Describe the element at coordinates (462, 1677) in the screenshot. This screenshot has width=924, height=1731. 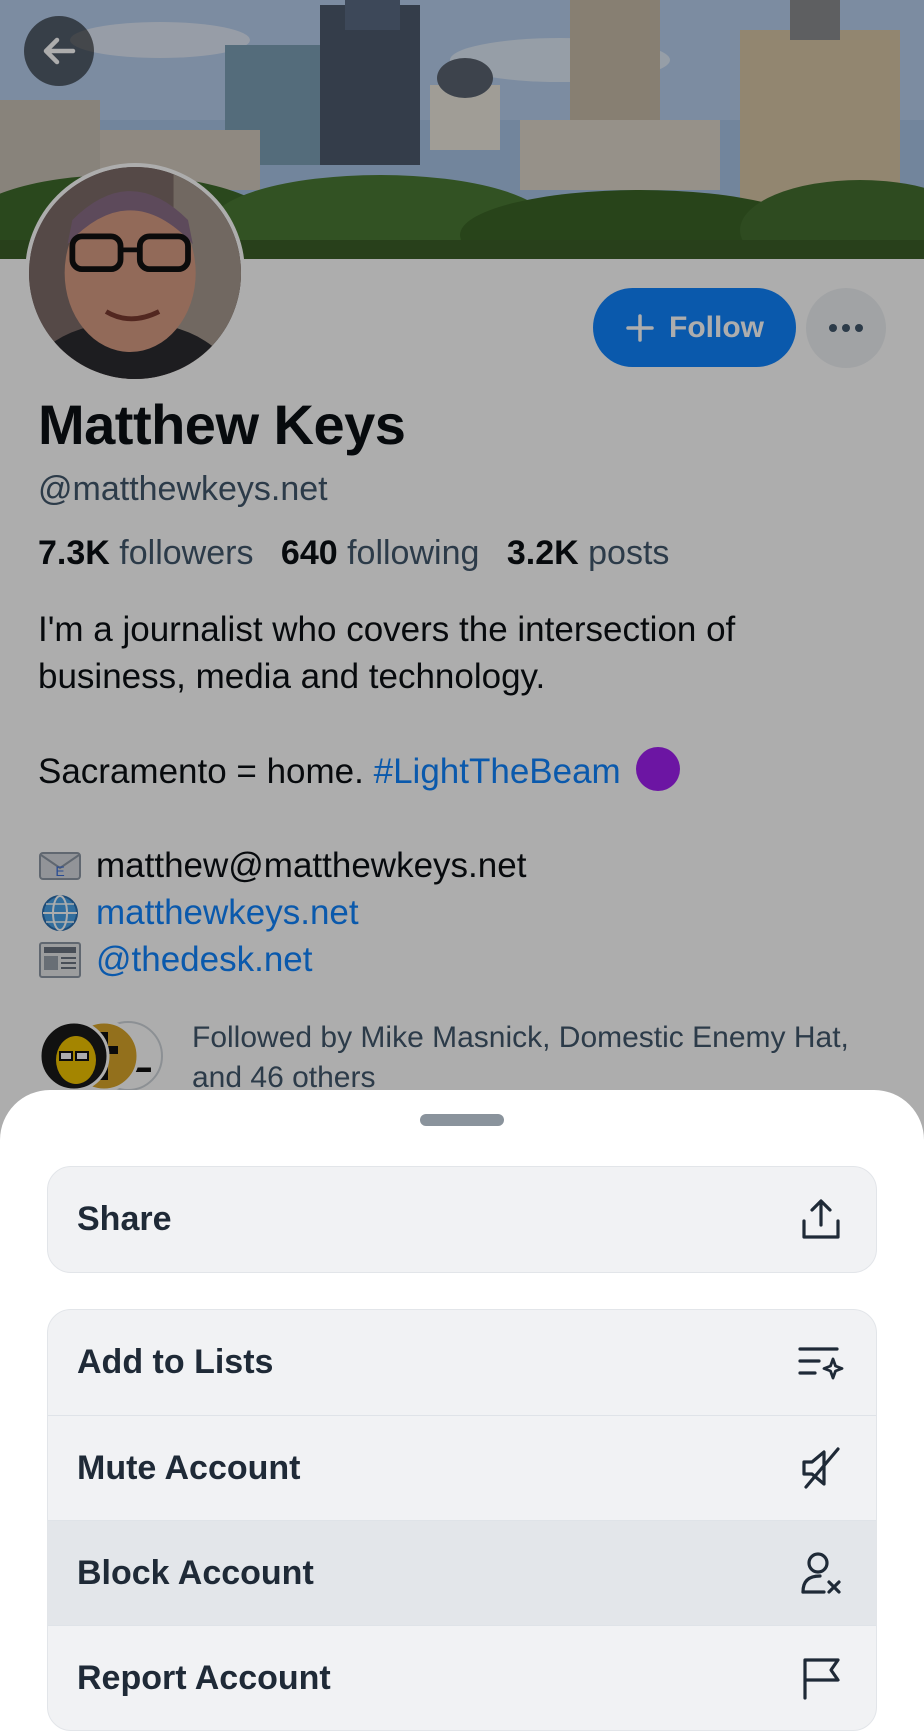
I see `report-account-menu-item: Report Account` at that location.